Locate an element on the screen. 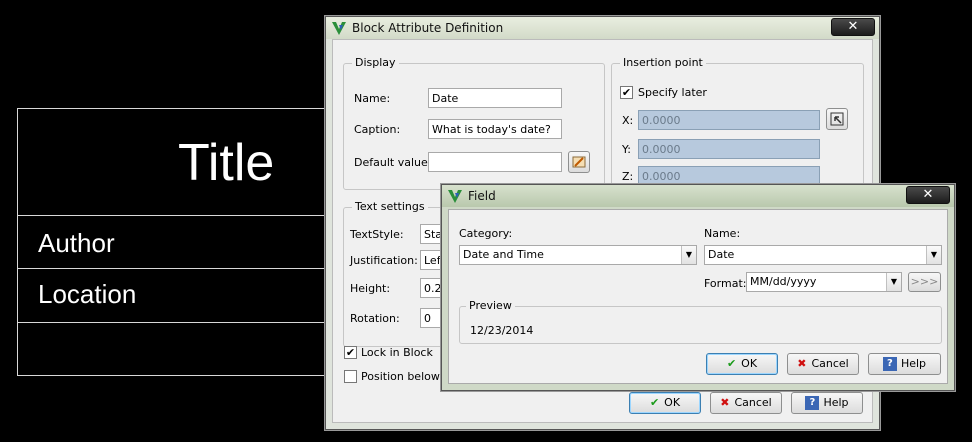  y-field: 0.0000 is located at coordinates (729, 149).